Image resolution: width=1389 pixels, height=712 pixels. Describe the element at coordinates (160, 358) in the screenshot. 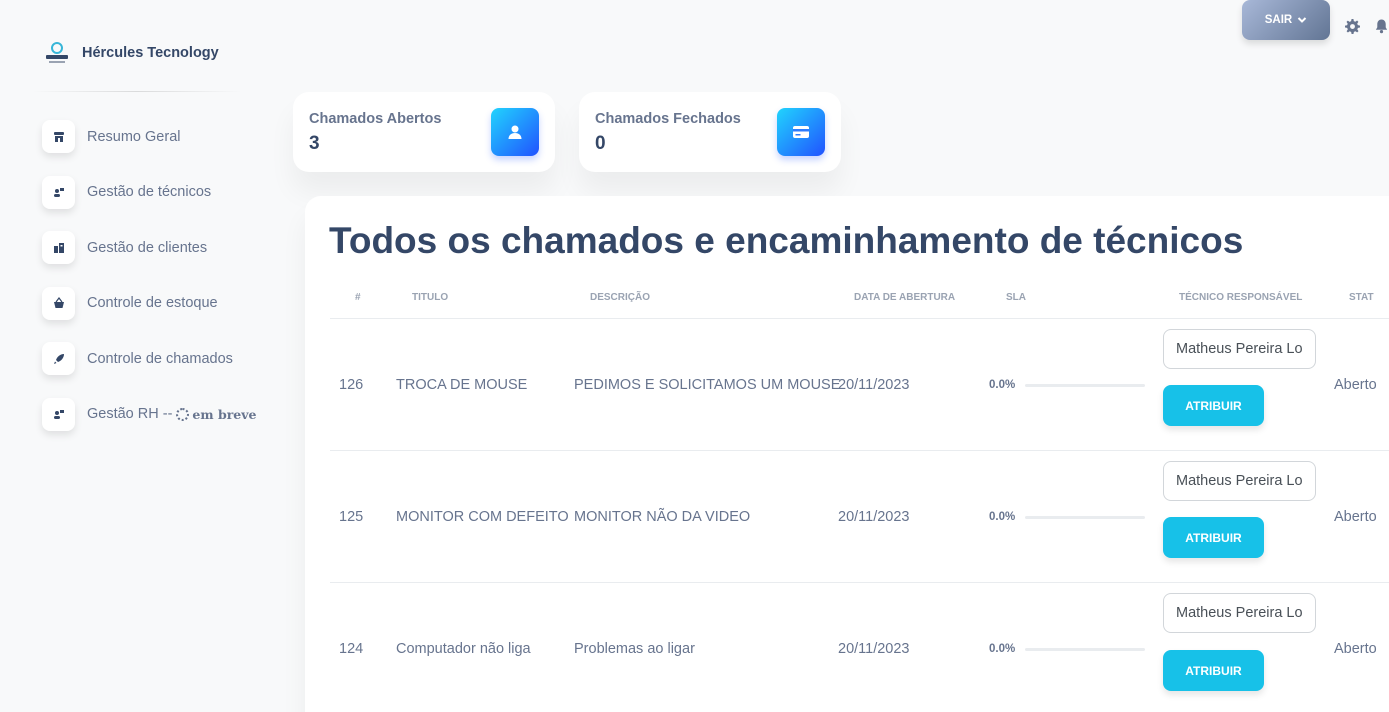

I see `sidebar-item-label: Controle de chamados` at that location.